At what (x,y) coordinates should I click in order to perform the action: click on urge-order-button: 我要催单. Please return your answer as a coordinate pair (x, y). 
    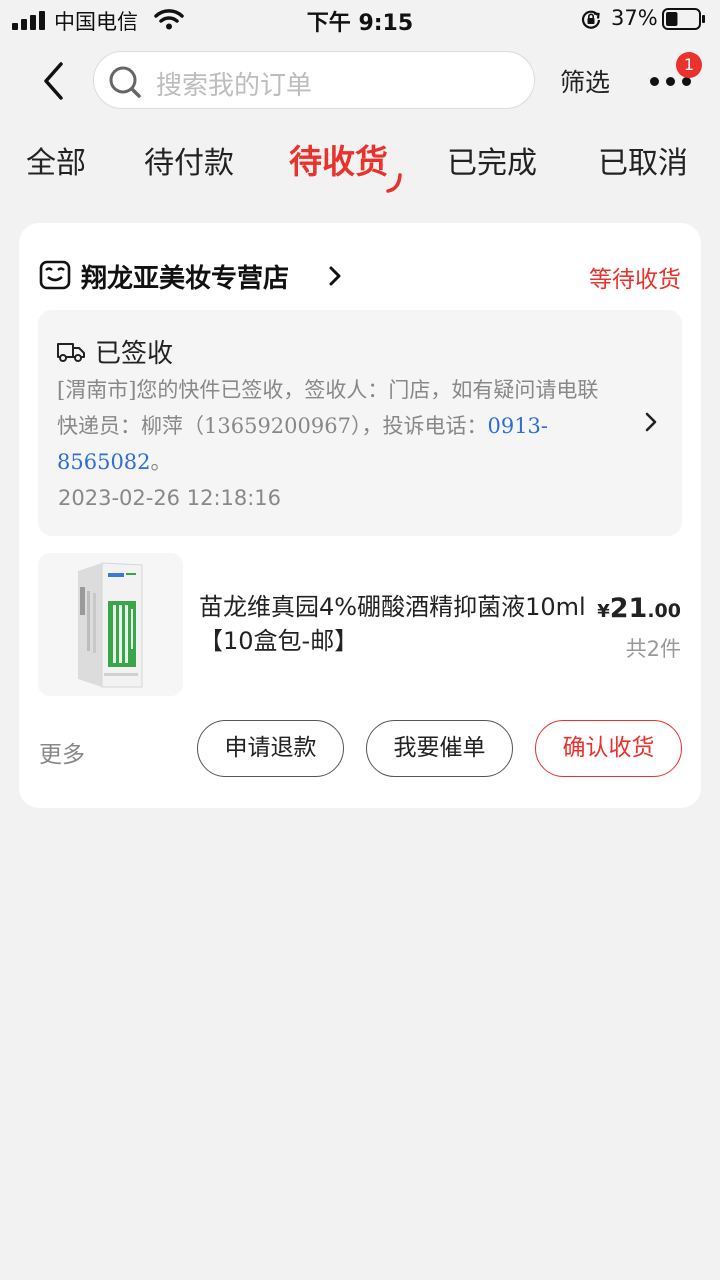
    Looking at the image, I should click on (439, 748).